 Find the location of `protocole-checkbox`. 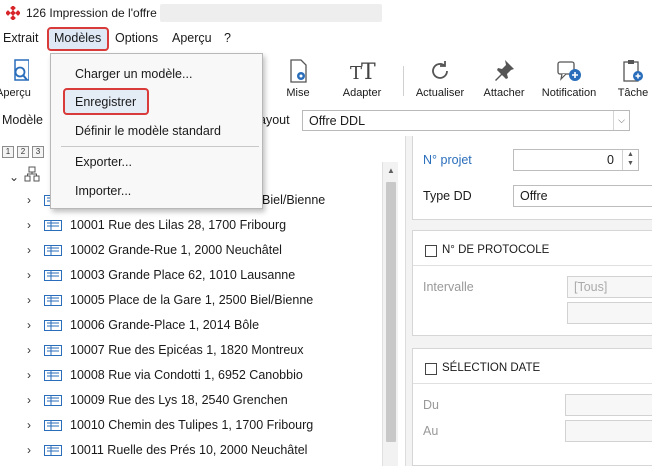

protocole-checkbox is located at coordinates (431, 251).